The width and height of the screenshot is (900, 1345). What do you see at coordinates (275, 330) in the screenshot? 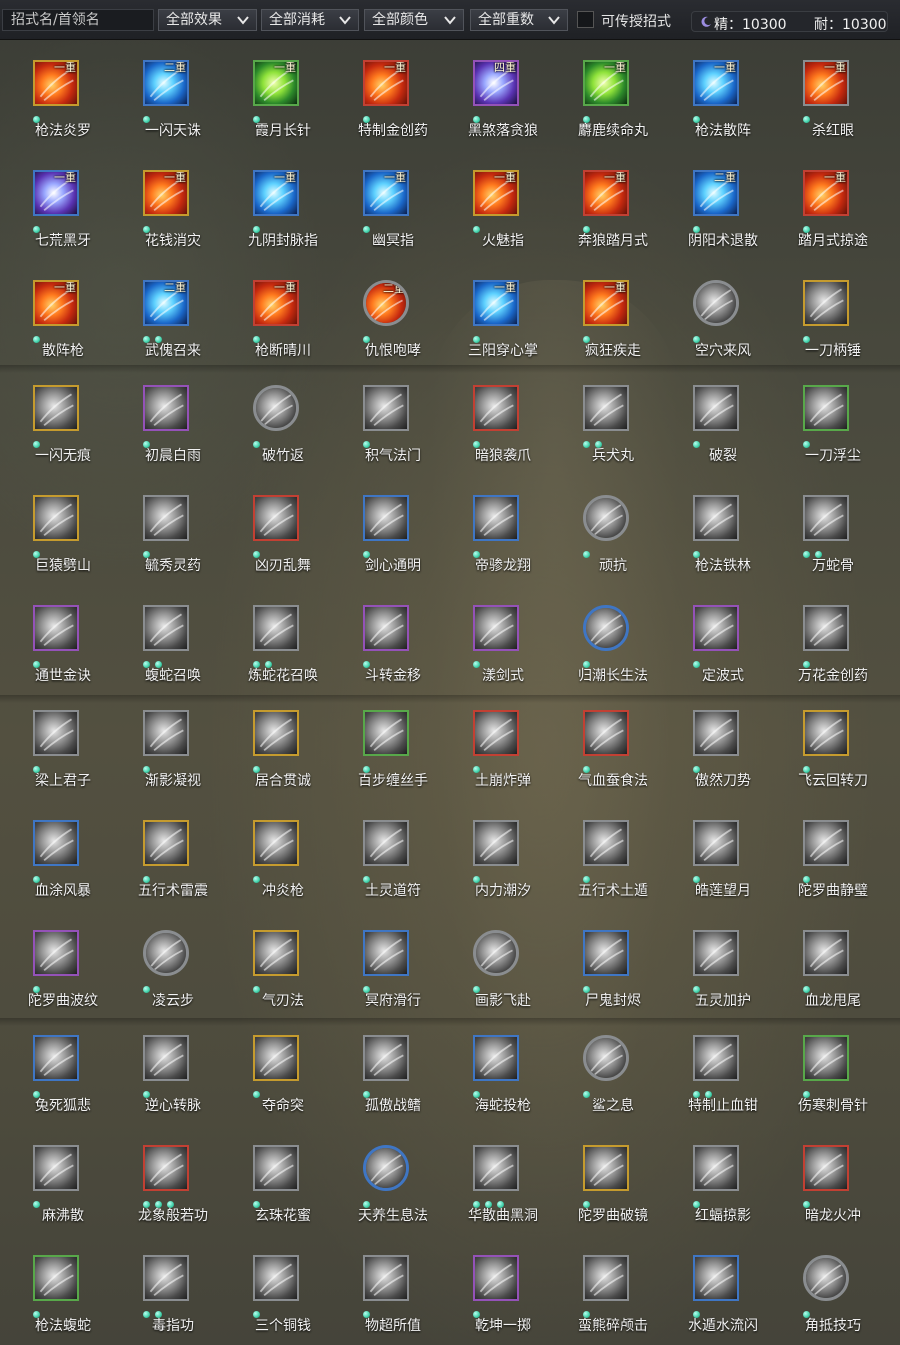
I see `skill-card: 一重 枪断晴川` at bounding box center [275, 330].